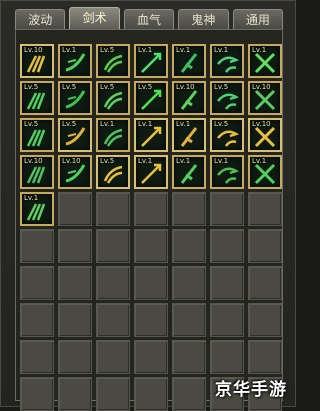  Describe the element at coordinates (203, 19) in the screenshot. I see `tab-3: 鬼神` at that location.